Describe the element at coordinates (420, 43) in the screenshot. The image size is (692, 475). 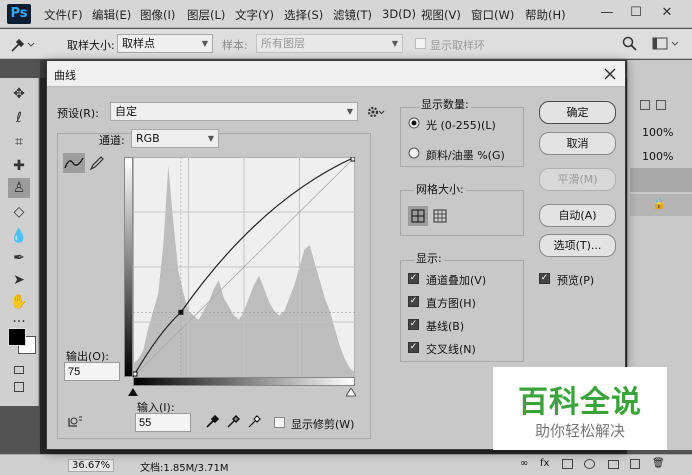
I see `show-sampling-ring-checkbox` at that location.